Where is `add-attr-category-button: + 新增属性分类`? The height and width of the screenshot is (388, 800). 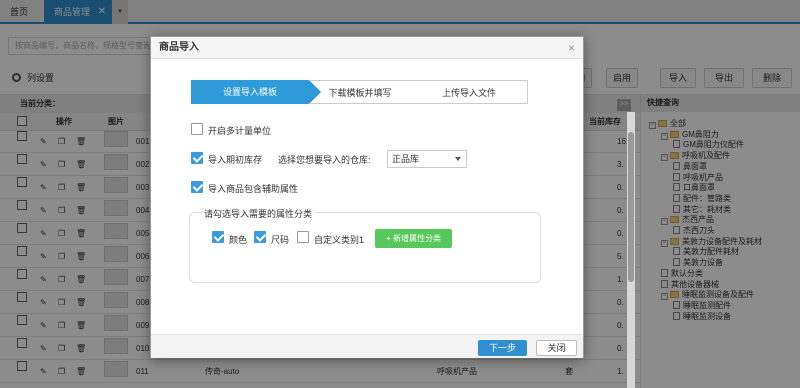 add-attr-category-button: + 新增属性分类 is located at coordinates (413, 238).